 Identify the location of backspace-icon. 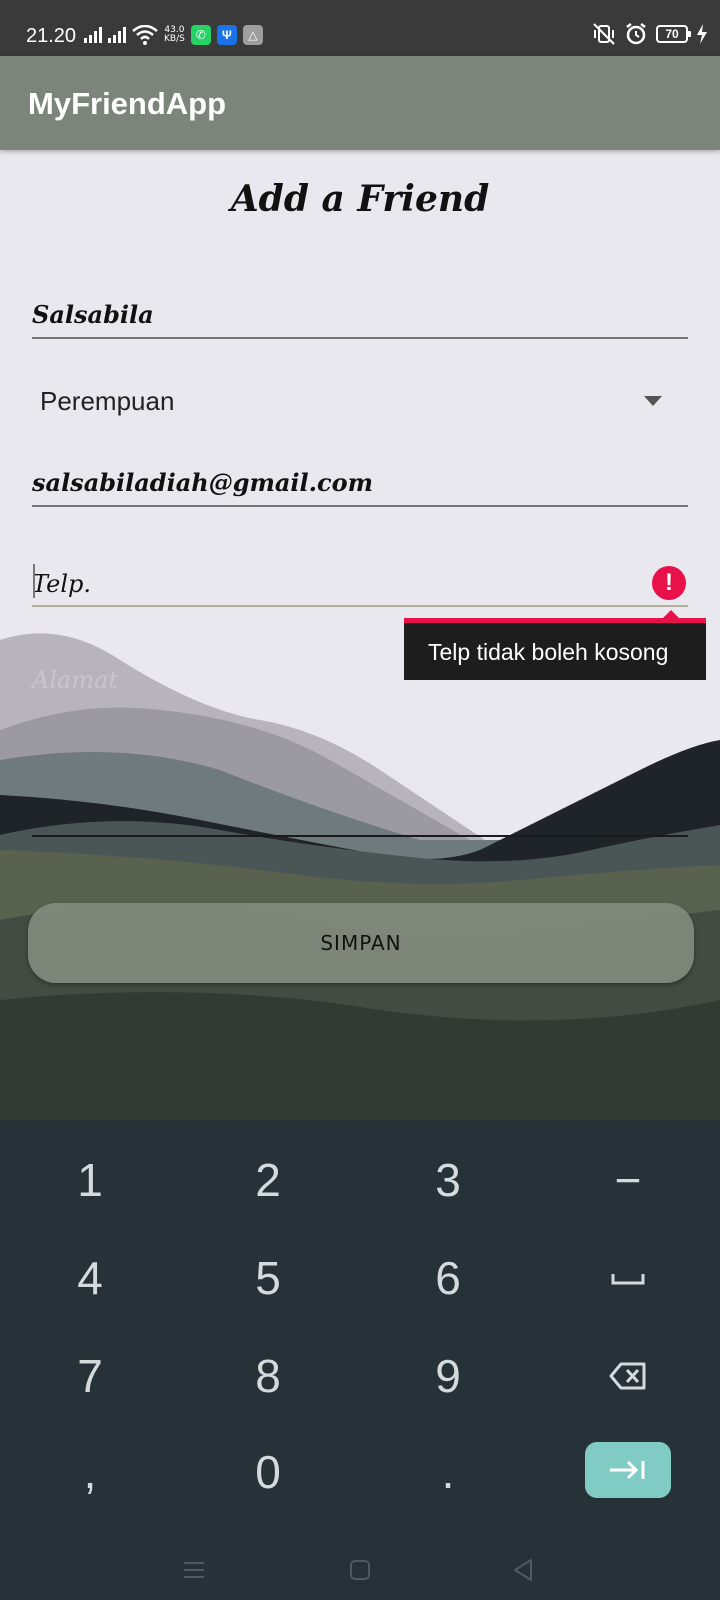
(627, 1376).